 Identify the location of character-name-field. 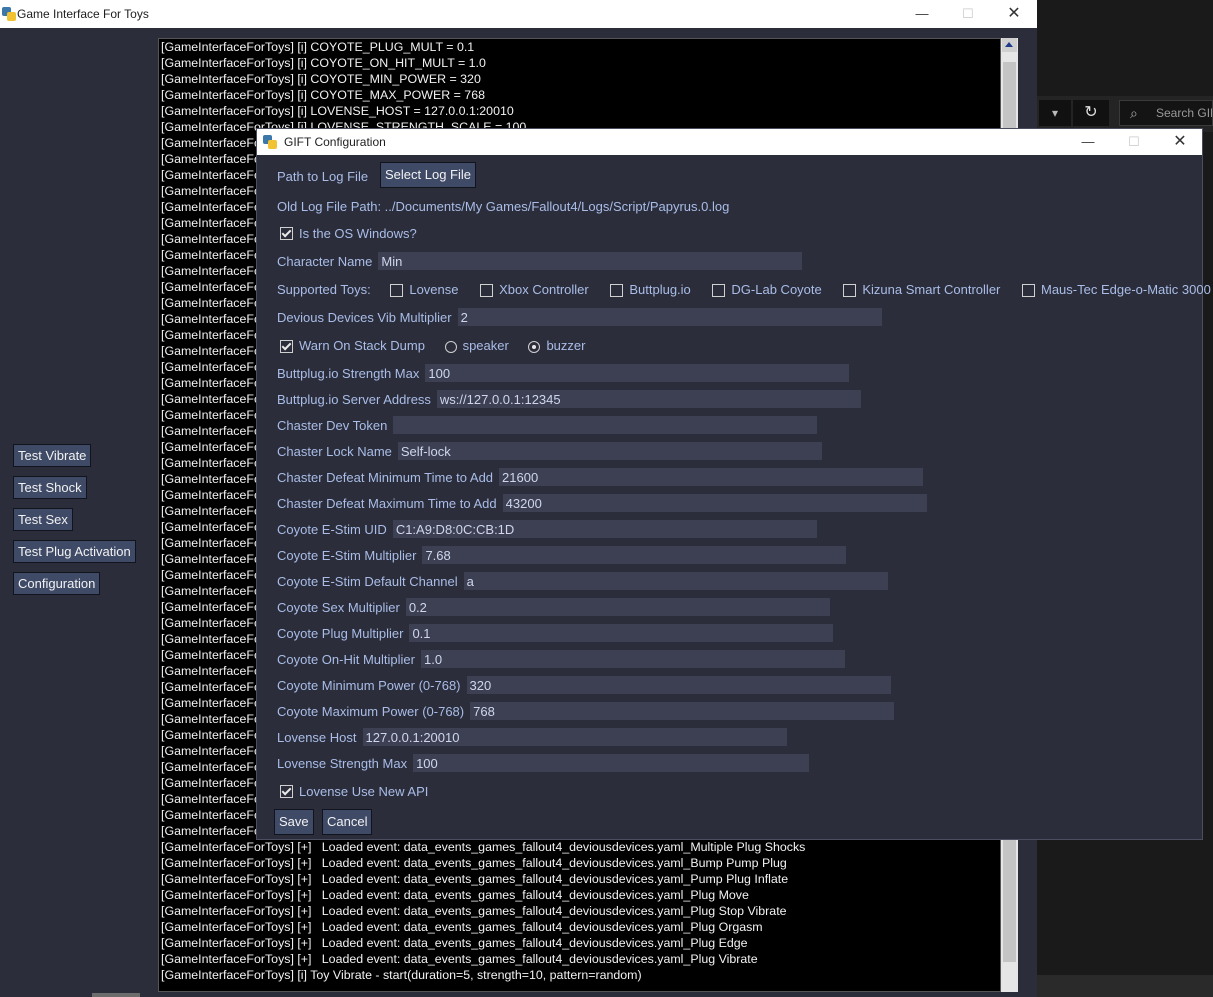
(590, 261).